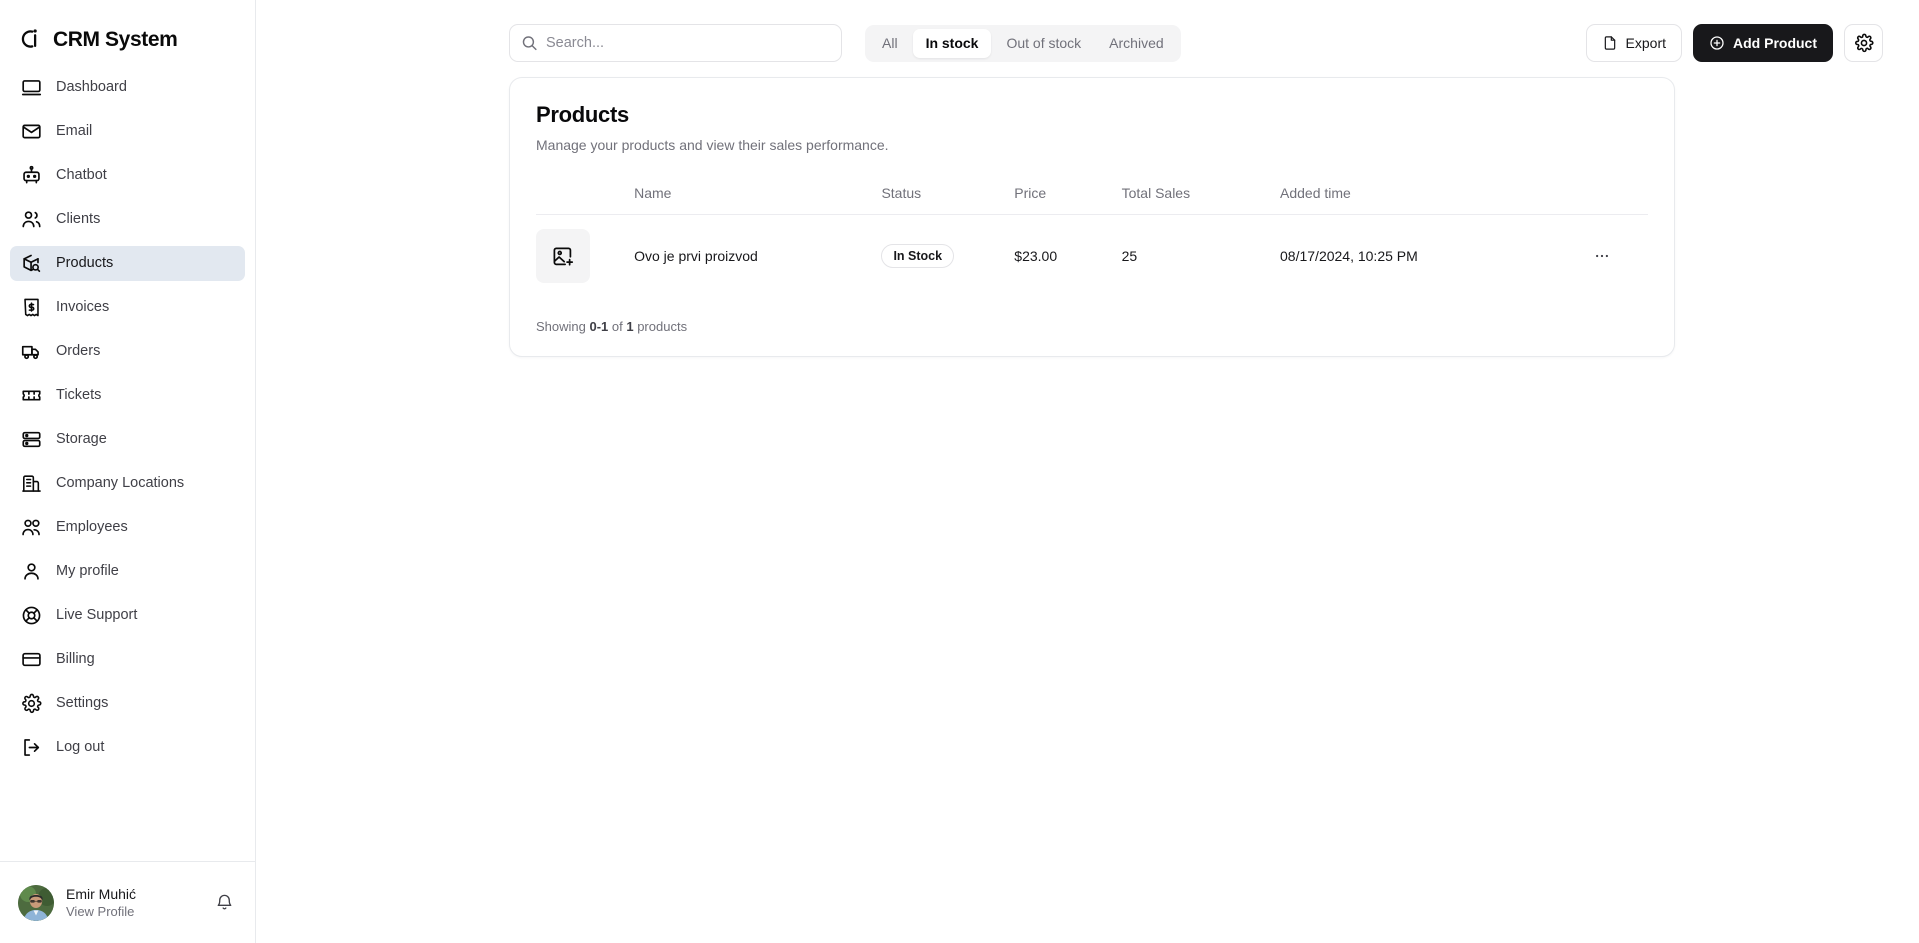 This screenshot has height=943, width=1919. Describe the element at coordinates (127, 659) in the screenshot. I see `sidebar-item-billing: Billing` at that location.